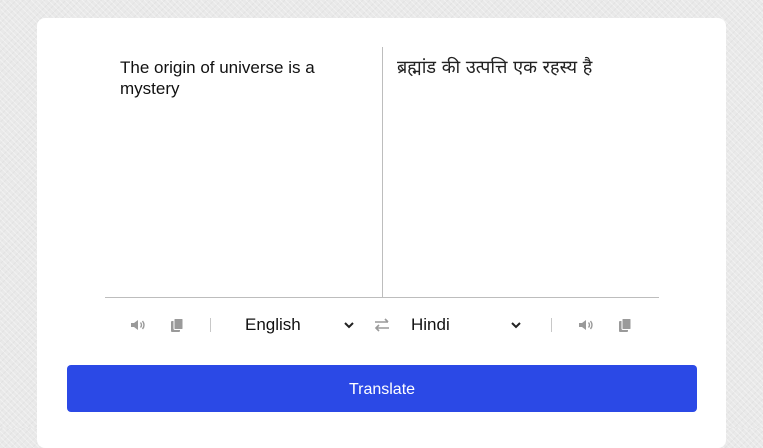 This screenshot has height=448, width=763. I want to click on pane-divider, so click(382, 172).